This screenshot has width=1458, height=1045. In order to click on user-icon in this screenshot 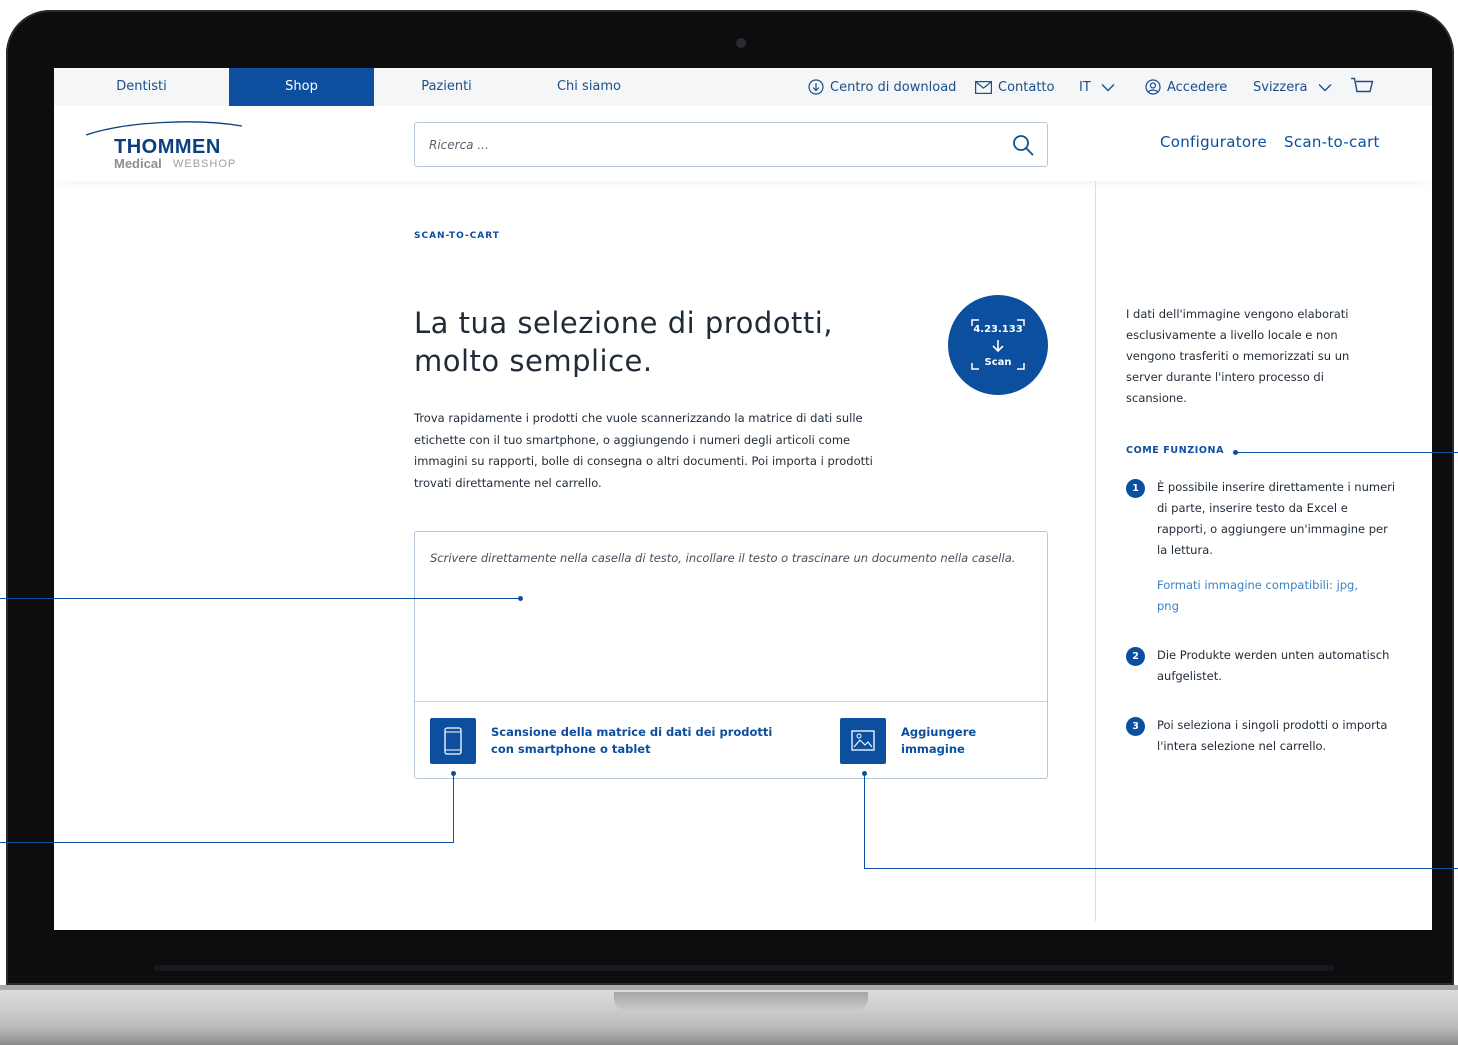, I will do `click(1153, 87)`.